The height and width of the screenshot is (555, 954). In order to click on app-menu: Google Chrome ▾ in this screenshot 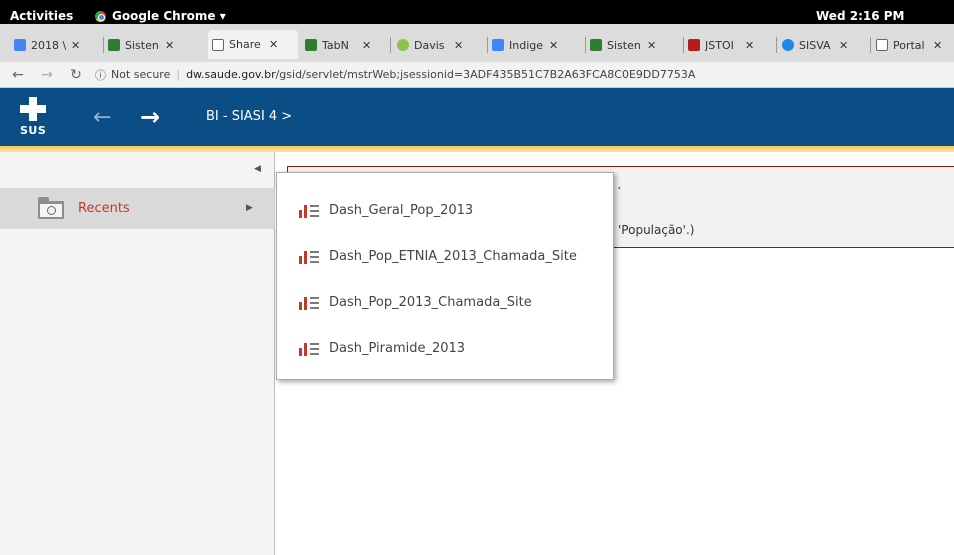, I will do `click(160, 16)`.